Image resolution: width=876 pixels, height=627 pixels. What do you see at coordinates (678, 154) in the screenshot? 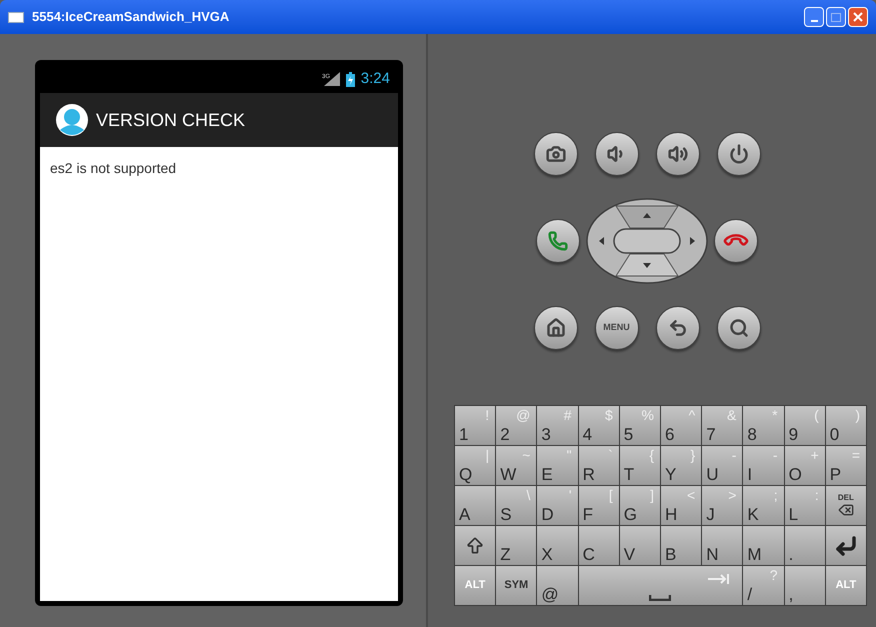
I see `volume-up-button` at bounding box center [678, 154].